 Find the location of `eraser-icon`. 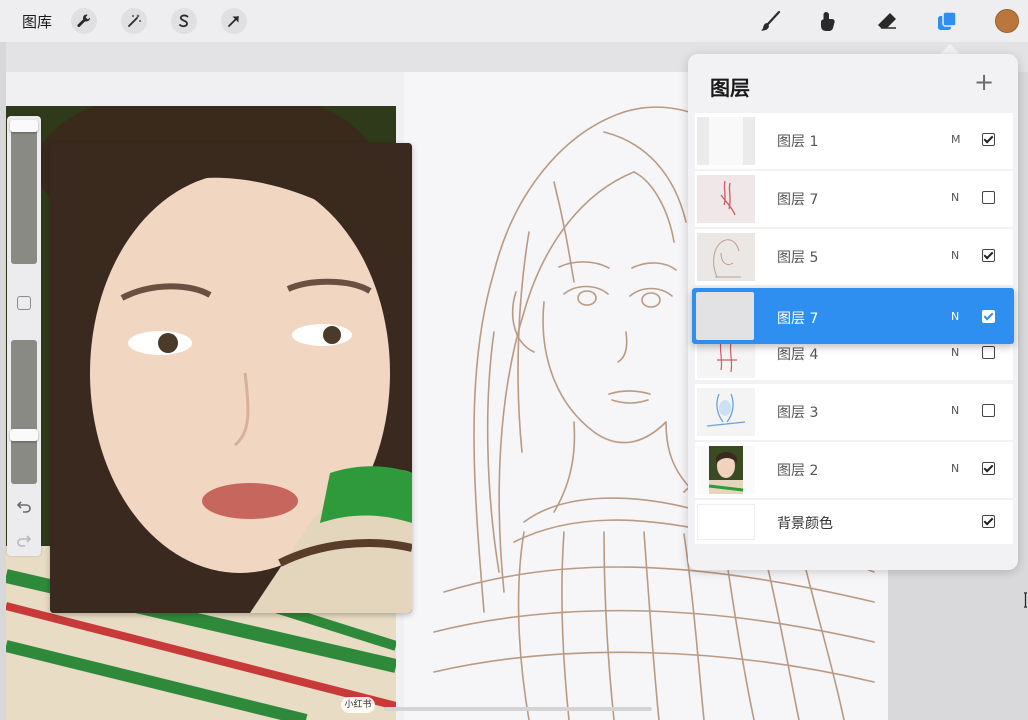

eraser-icon is located at coordinates (887, 21).